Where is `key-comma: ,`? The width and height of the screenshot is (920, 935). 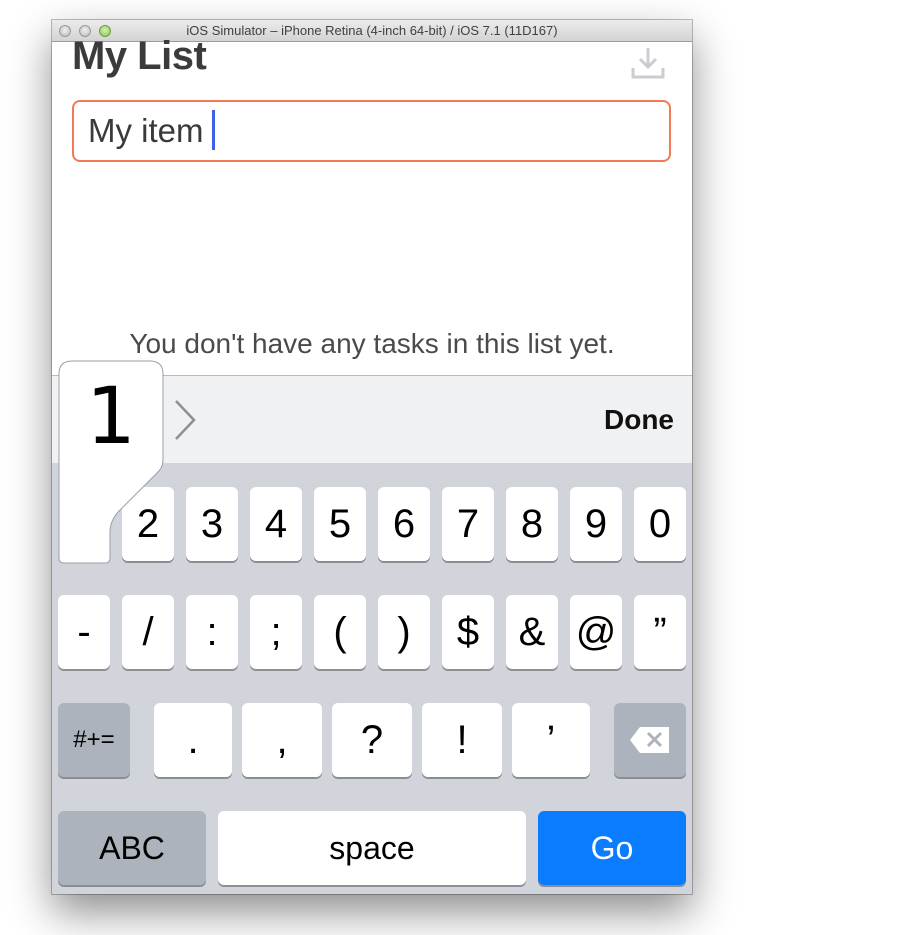
key-comma: , is located at coordinates (282, 740).